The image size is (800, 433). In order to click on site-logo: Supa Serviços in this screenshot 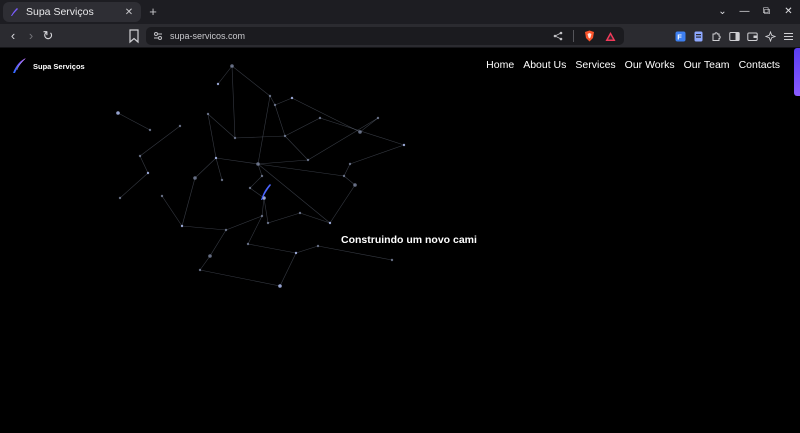, I will do `click(47, 66)`.